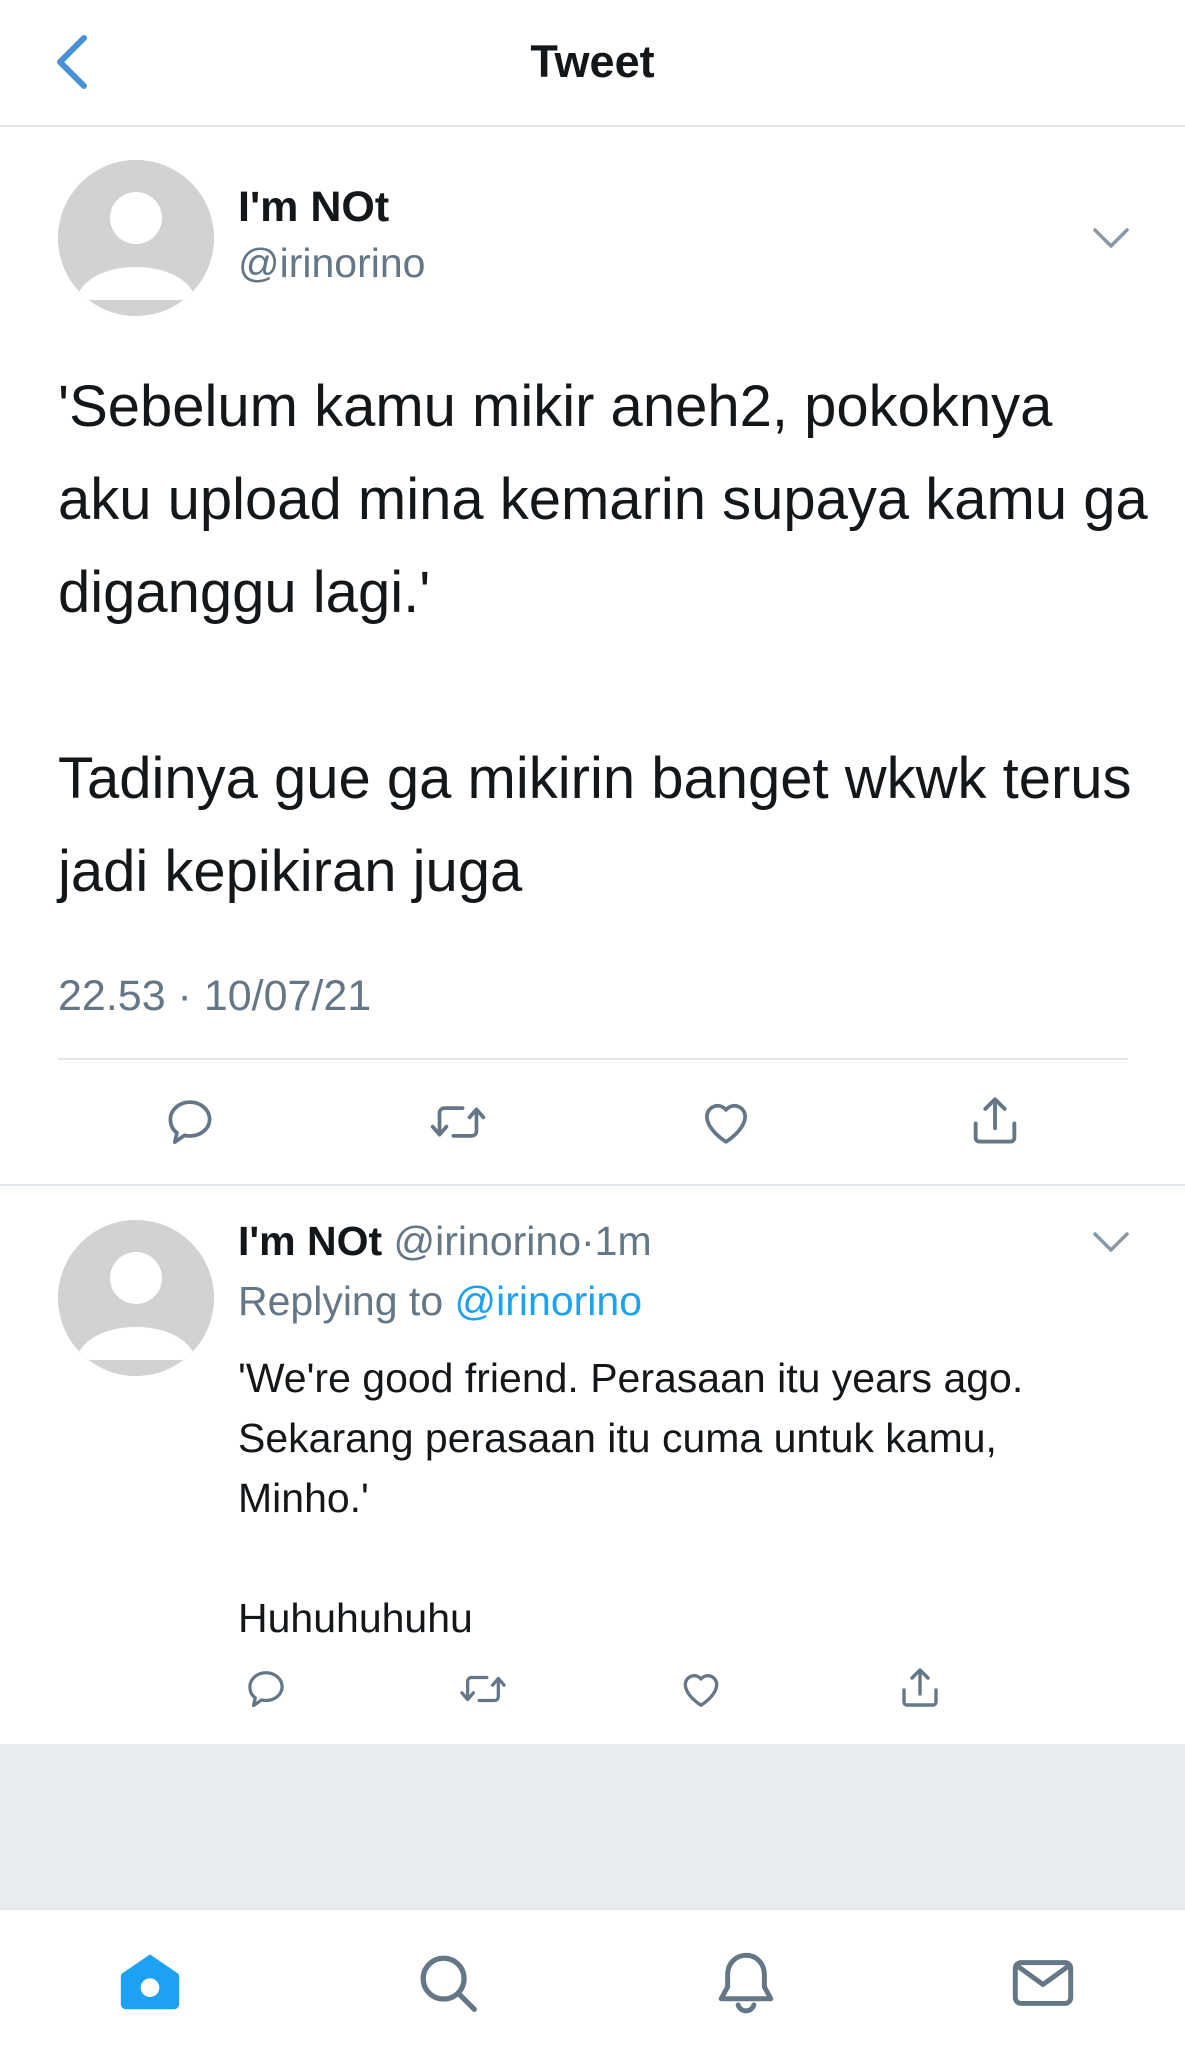  I want to click on avatar, so click(136, 238).